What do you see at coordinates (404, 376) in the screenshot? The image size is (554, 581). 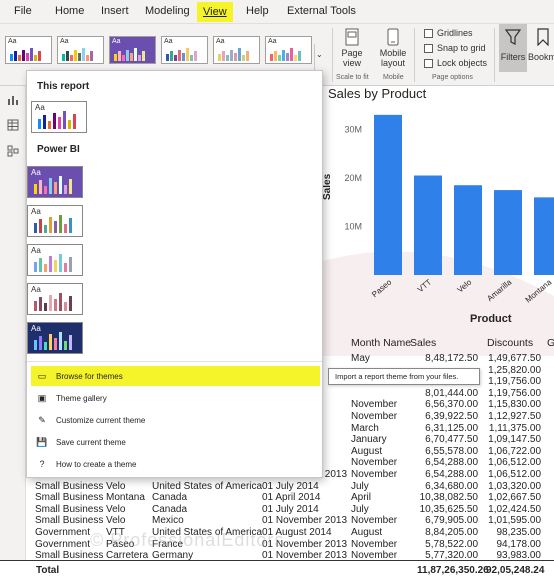 I see `browse-themes-tooltip: Import a report theme from your files.` at bounding box center [404, 376].